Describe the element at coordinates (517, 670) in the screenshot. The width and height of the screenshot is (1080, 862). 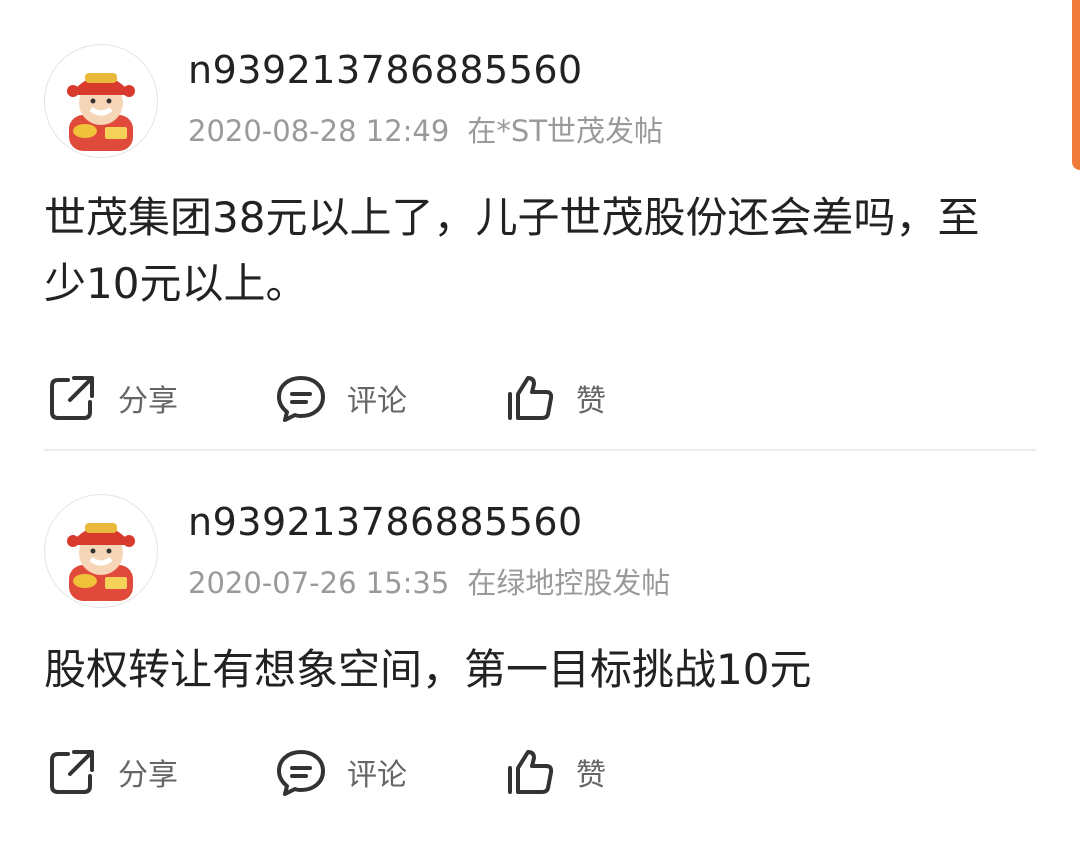
I see `post-content: 股权转让有想象空间，第一目标挑战10元` at that location.